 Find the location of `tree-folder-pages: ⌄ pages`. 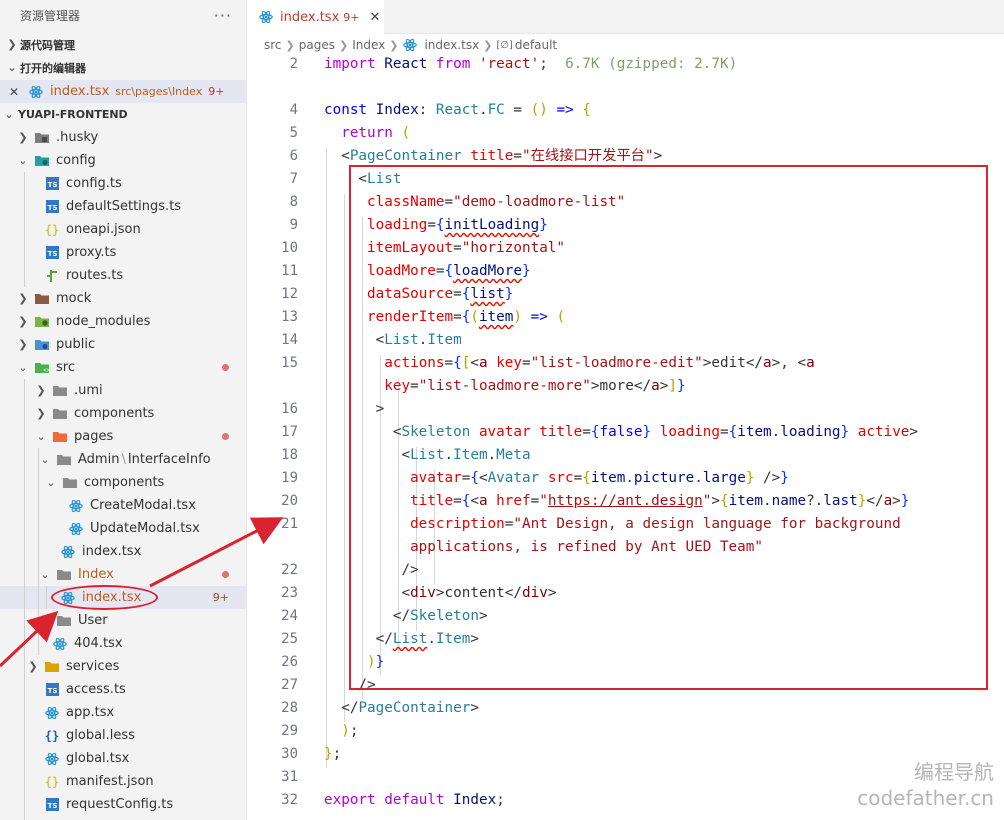

tree-folder-pages: ⌄ pages is located at coordinates (123, 436).